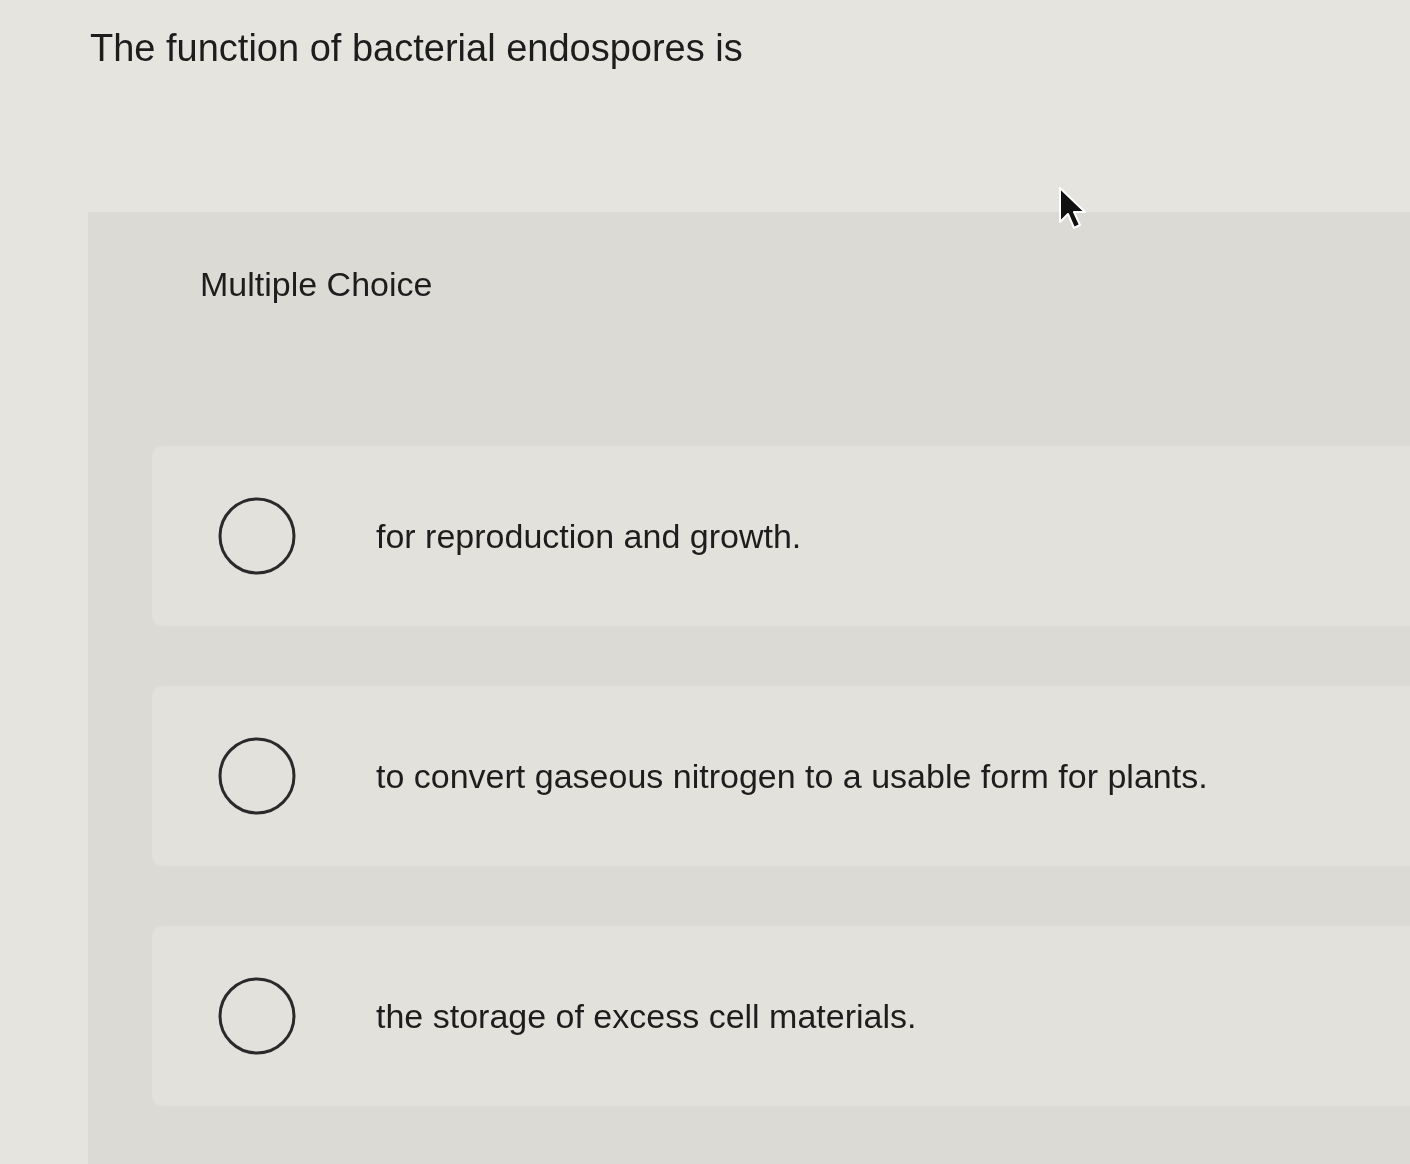 This screenshot has width=1410, height=1164. What do you see at coordinates (1073, 208) in the screenshot?
I see `mouse-pointer-icon` at bounding box center [1073, 208].